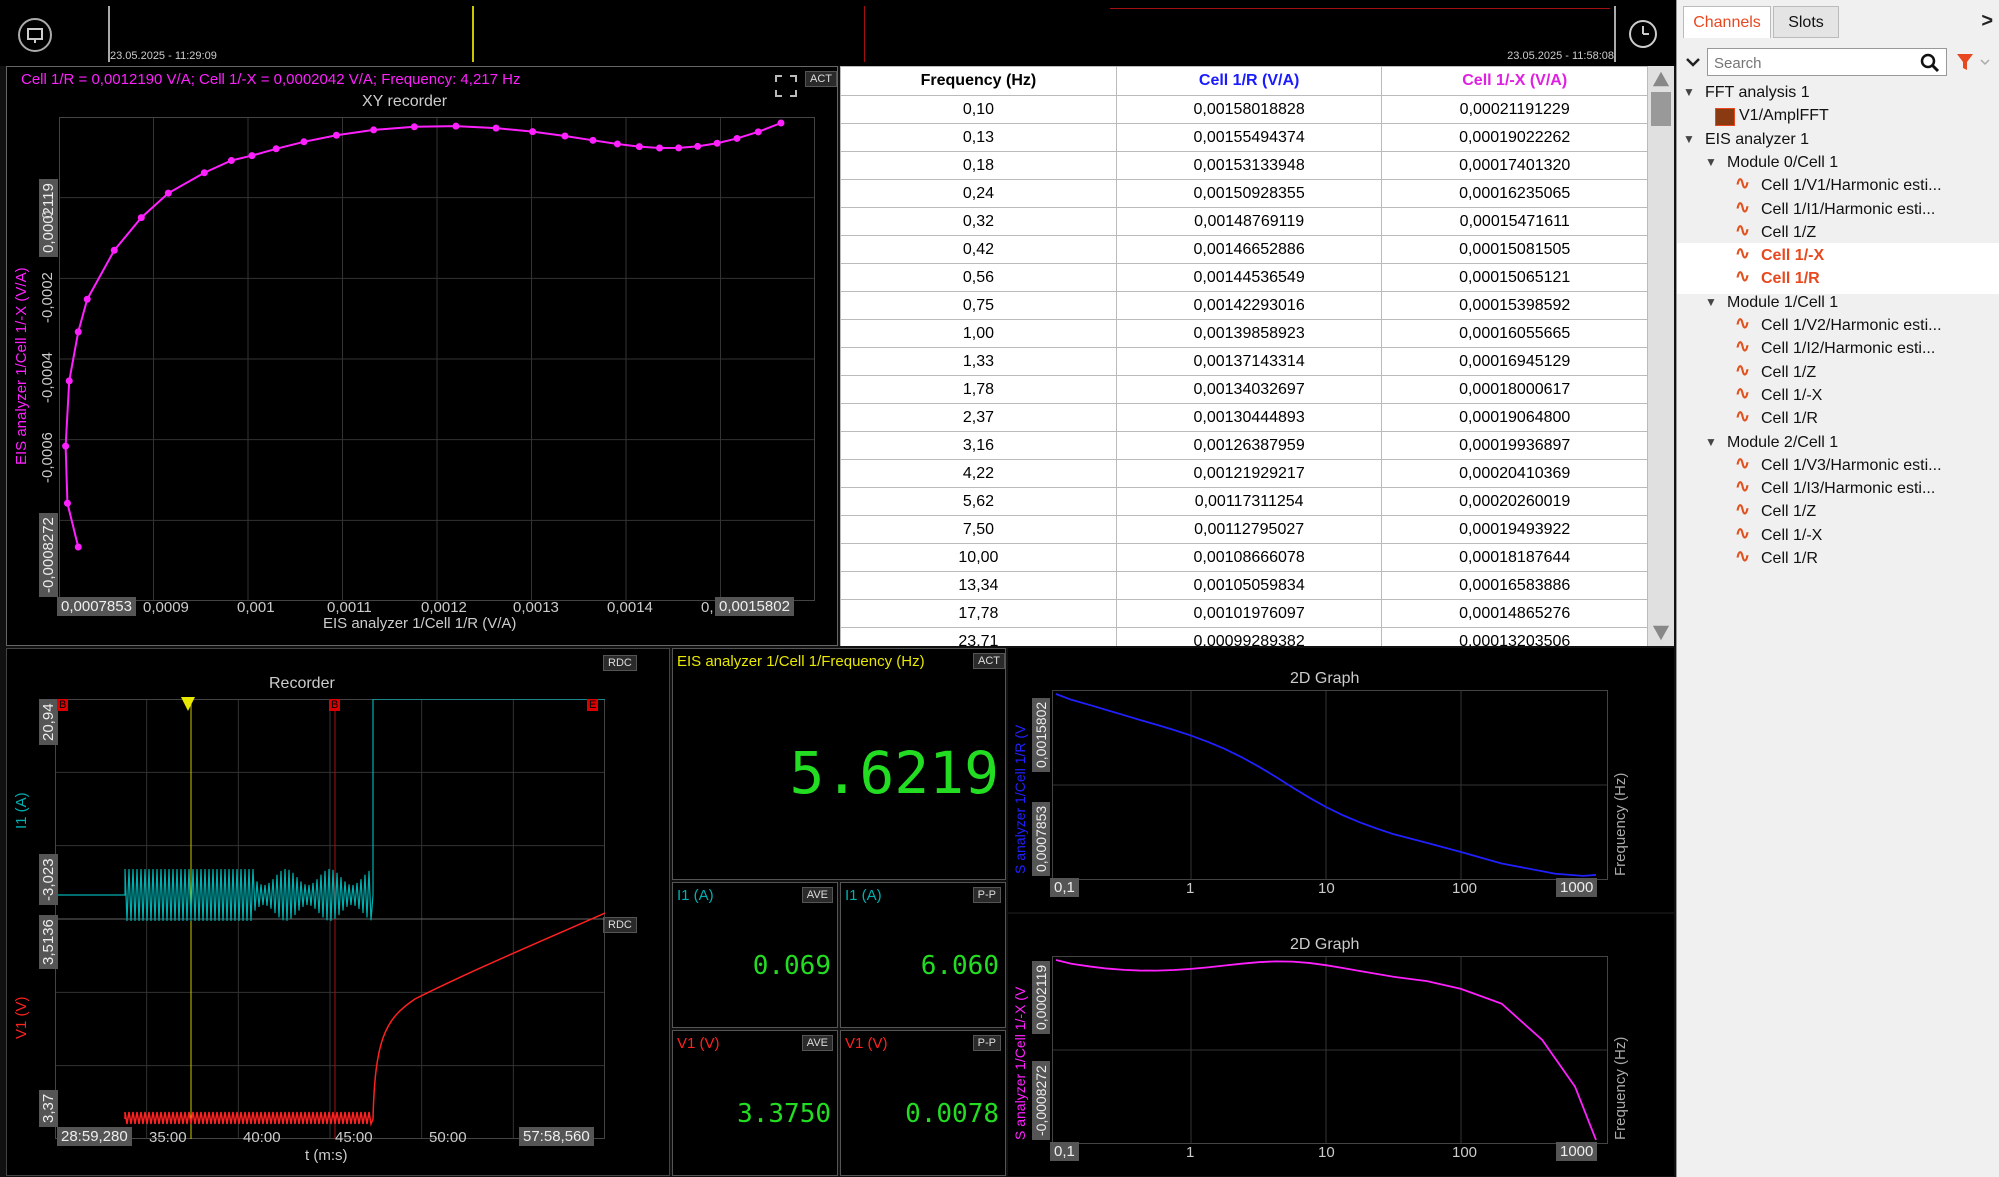 The image size is (1999, 1177). Describe the element at coordinates (1249, 81) in the screenshot. I see `col-cell-r: Cell 1/R (V/A)` at that location.